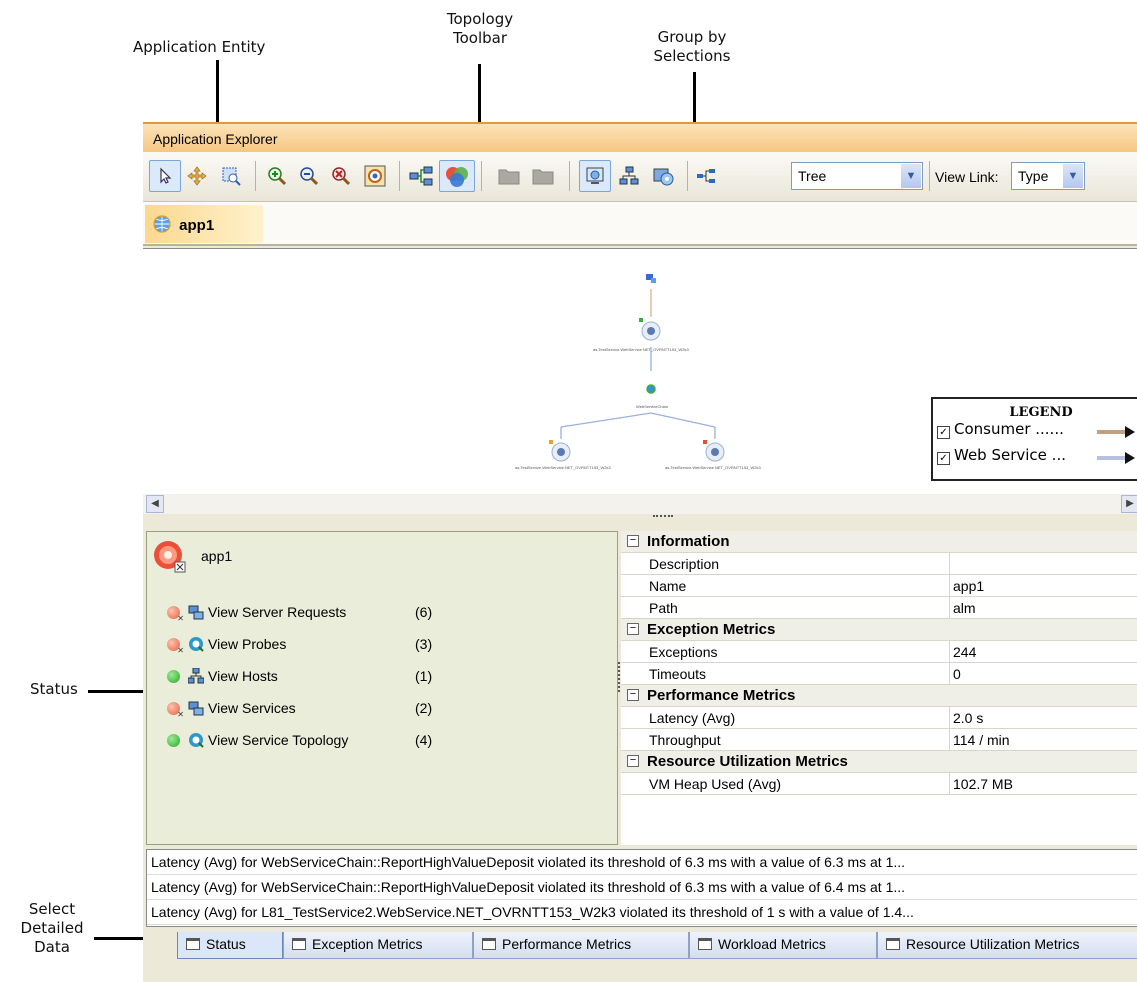  Describe the element at coordinates (155, 504) in the screenshot. I see `scroll-left-button: ◀` at that location.